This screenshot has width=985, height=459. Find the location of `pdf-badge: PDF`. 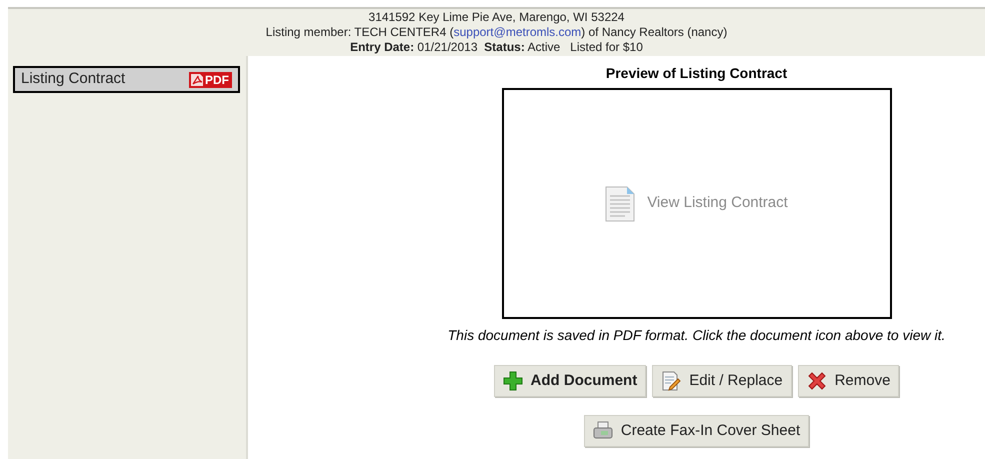

pdf-badge: PDF is located at coordinates (210, 80).